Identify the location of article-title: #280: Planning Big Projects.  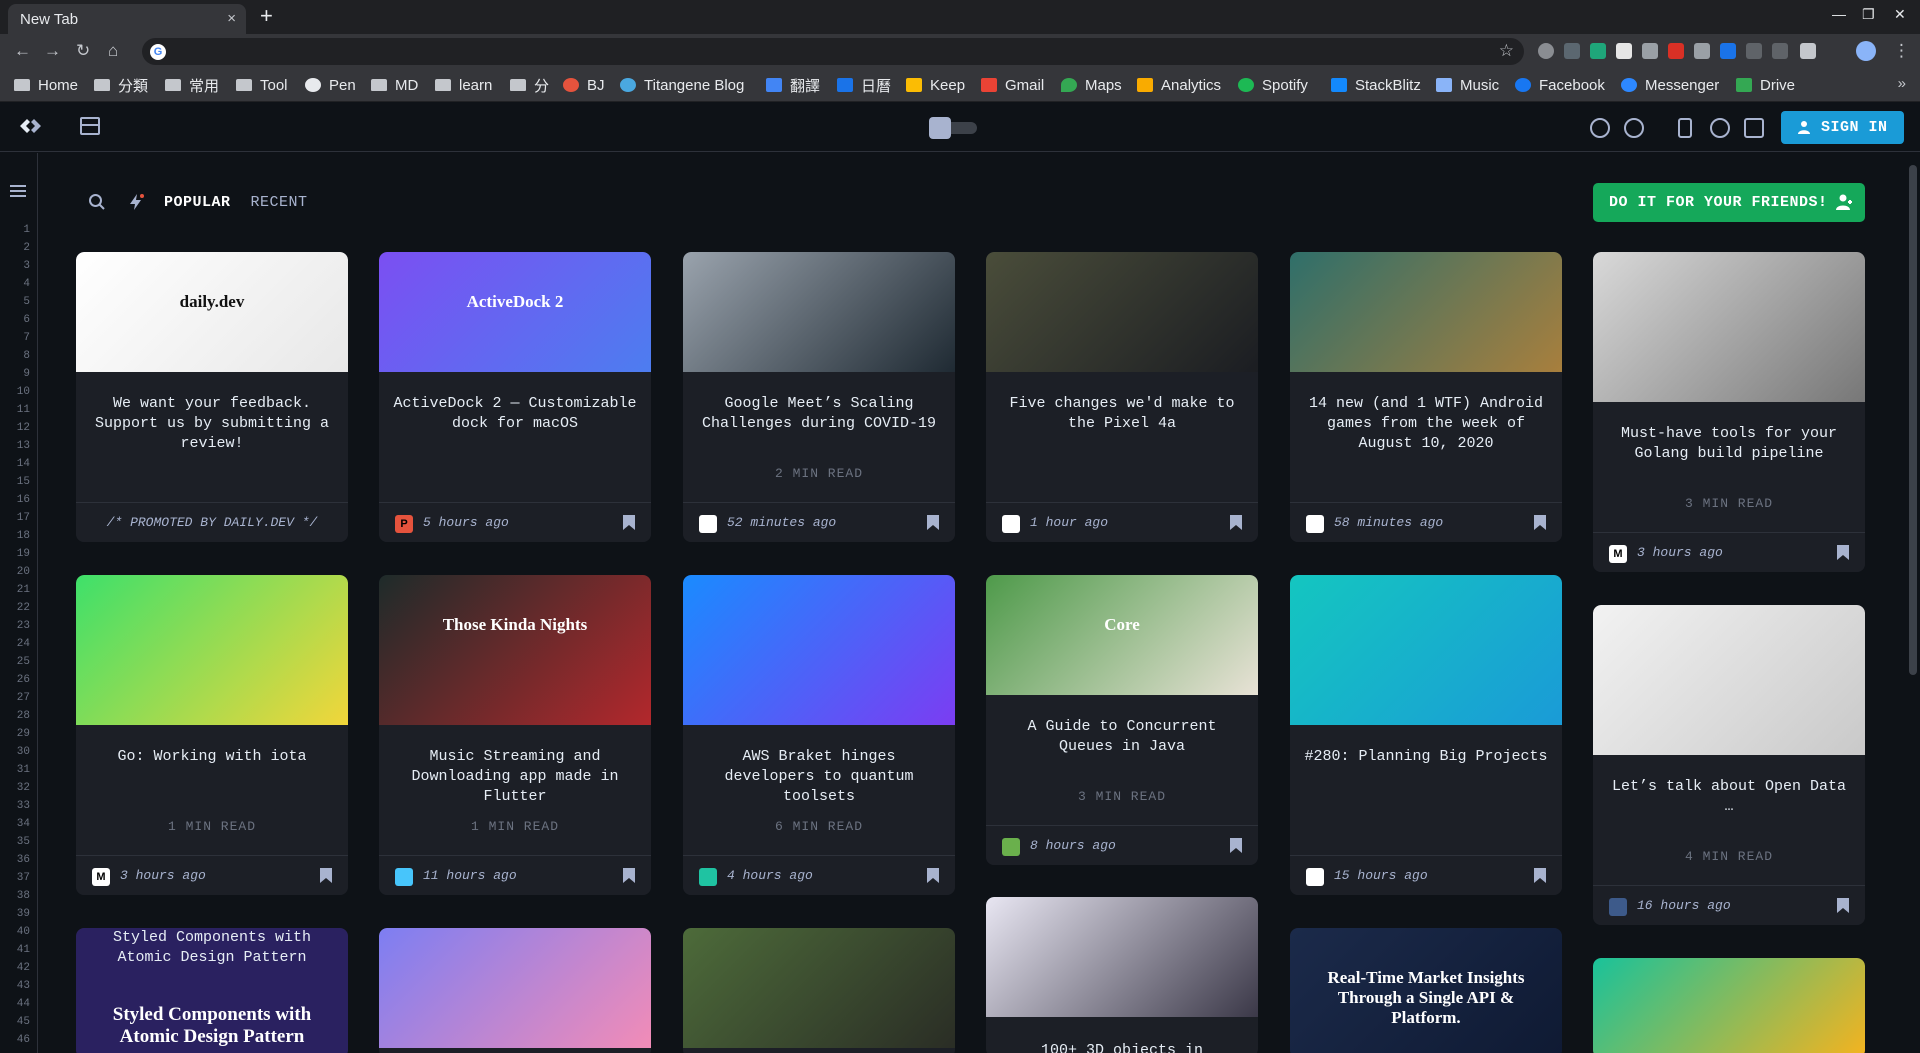
(1426, 757).